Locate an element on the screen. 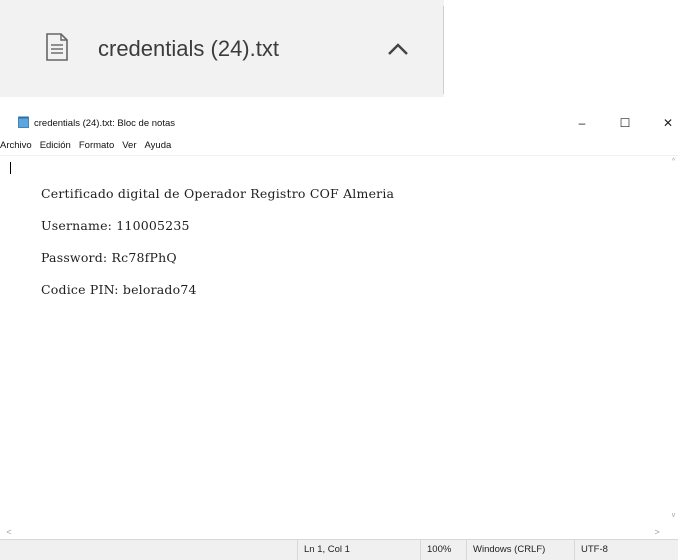  text-caret is located at coordinates (10, 168).